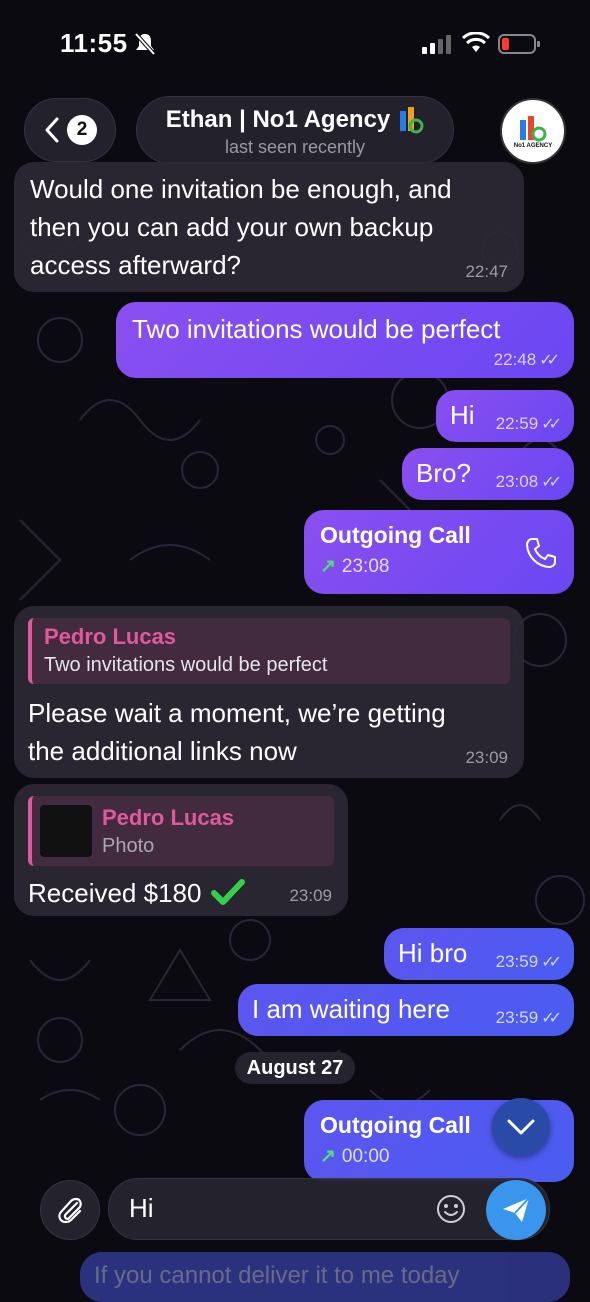  What do you see at coordinates (141, 1208) in the screenshot?
I see `input-value: Hi` at bounding box center [141, 1208].